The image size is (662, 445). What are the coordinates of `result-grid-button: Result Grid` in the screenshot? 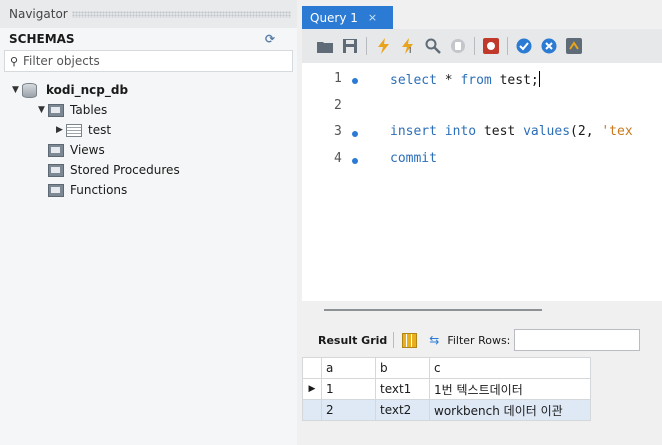 It's located at (352, 340).